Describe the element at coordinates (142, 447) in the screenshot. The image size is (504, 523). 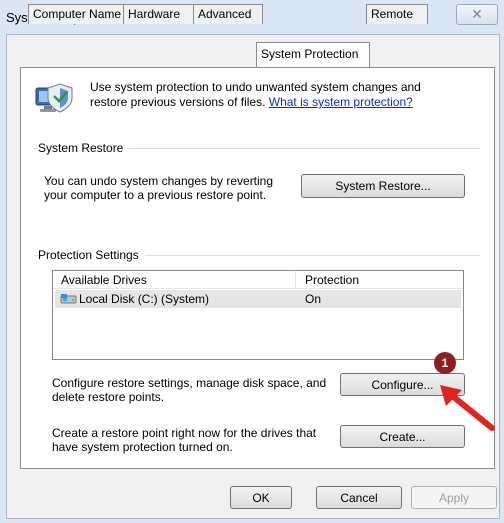
I see `create-line-2: have system protection turned on.` at that location.